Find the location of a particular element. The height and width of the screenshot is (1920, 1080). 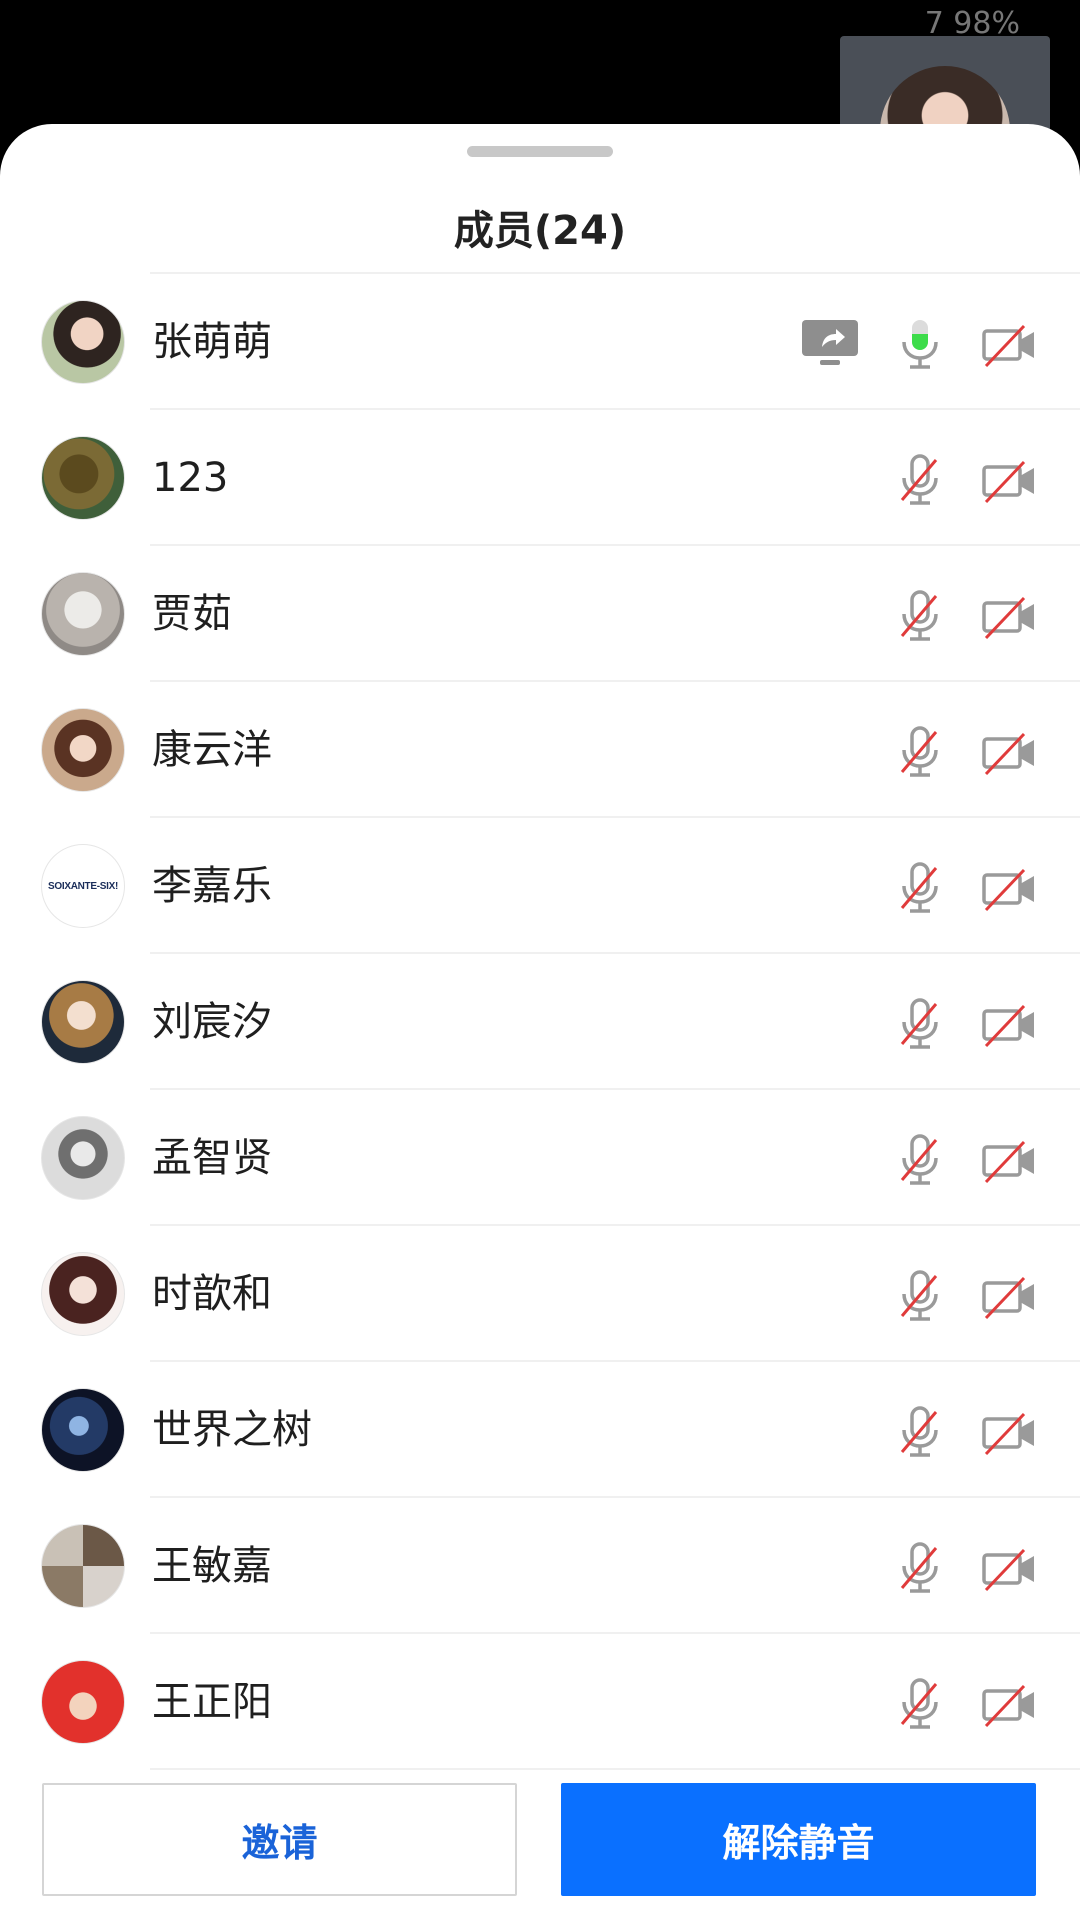

invite-button: 邀请 is located at coordinates (279, 1839).